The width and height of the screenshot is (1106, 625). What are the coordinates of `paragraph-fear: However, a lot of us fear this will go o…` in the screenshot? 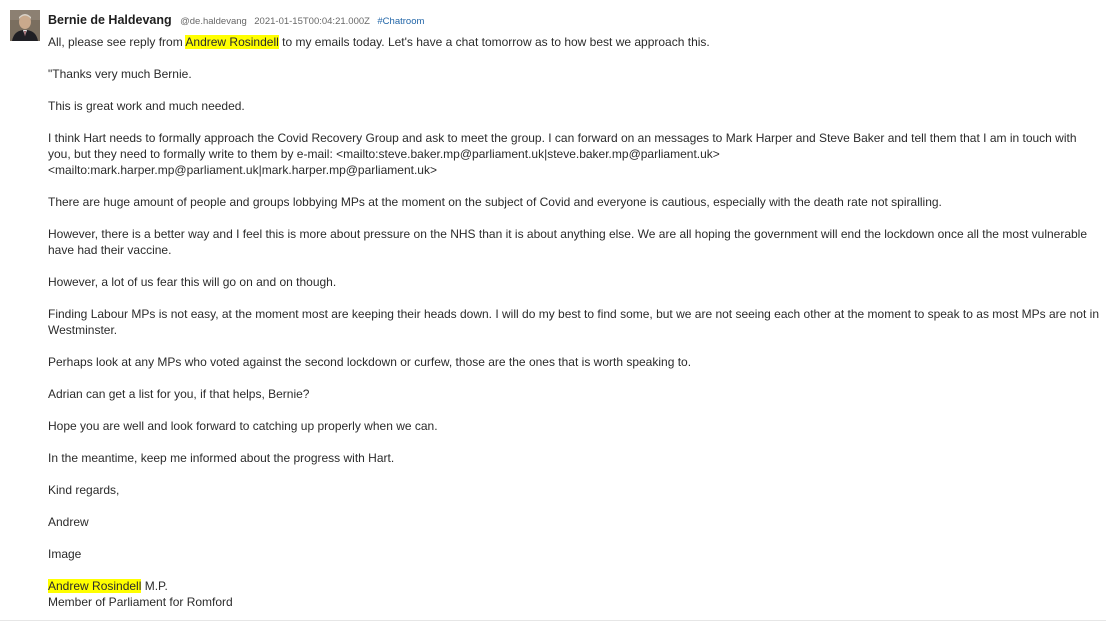 It's located at (192, 282).